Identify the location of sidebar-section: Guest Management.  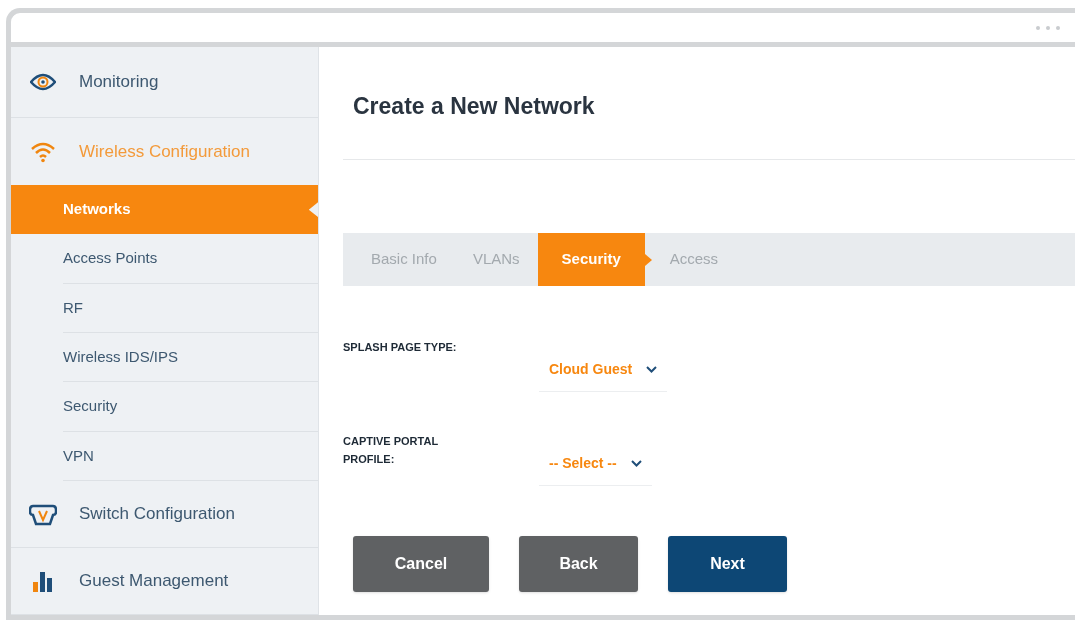
(164, 581).